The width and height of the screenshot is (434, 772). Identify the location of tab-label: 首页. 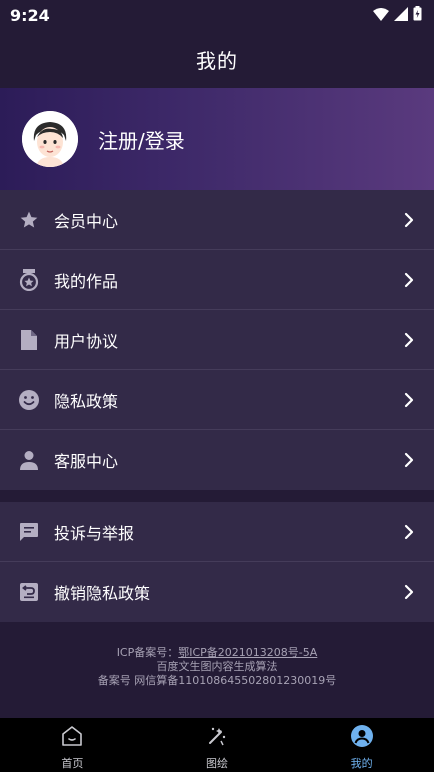
(72, 763).